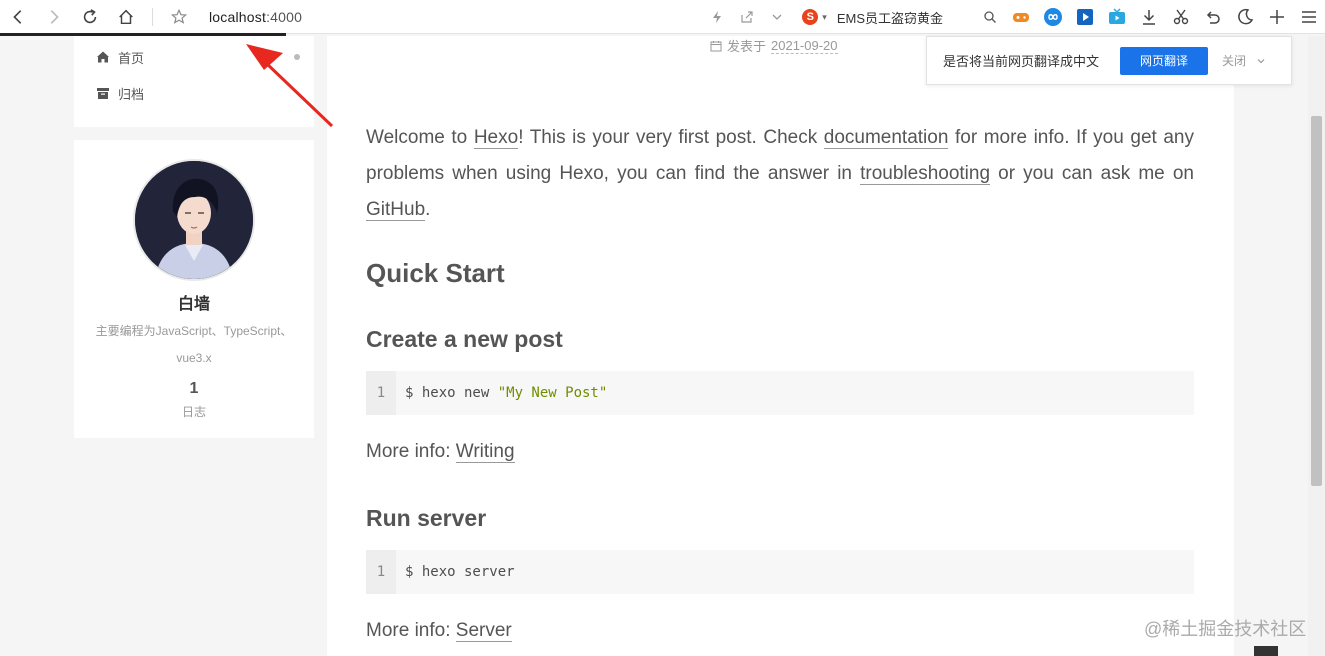 Image resolution: width=1325 pixels, height=656 pixels. Describe the element at coordinates (238, 16) in the screenshot. I see `url-host: localhost` at that location.